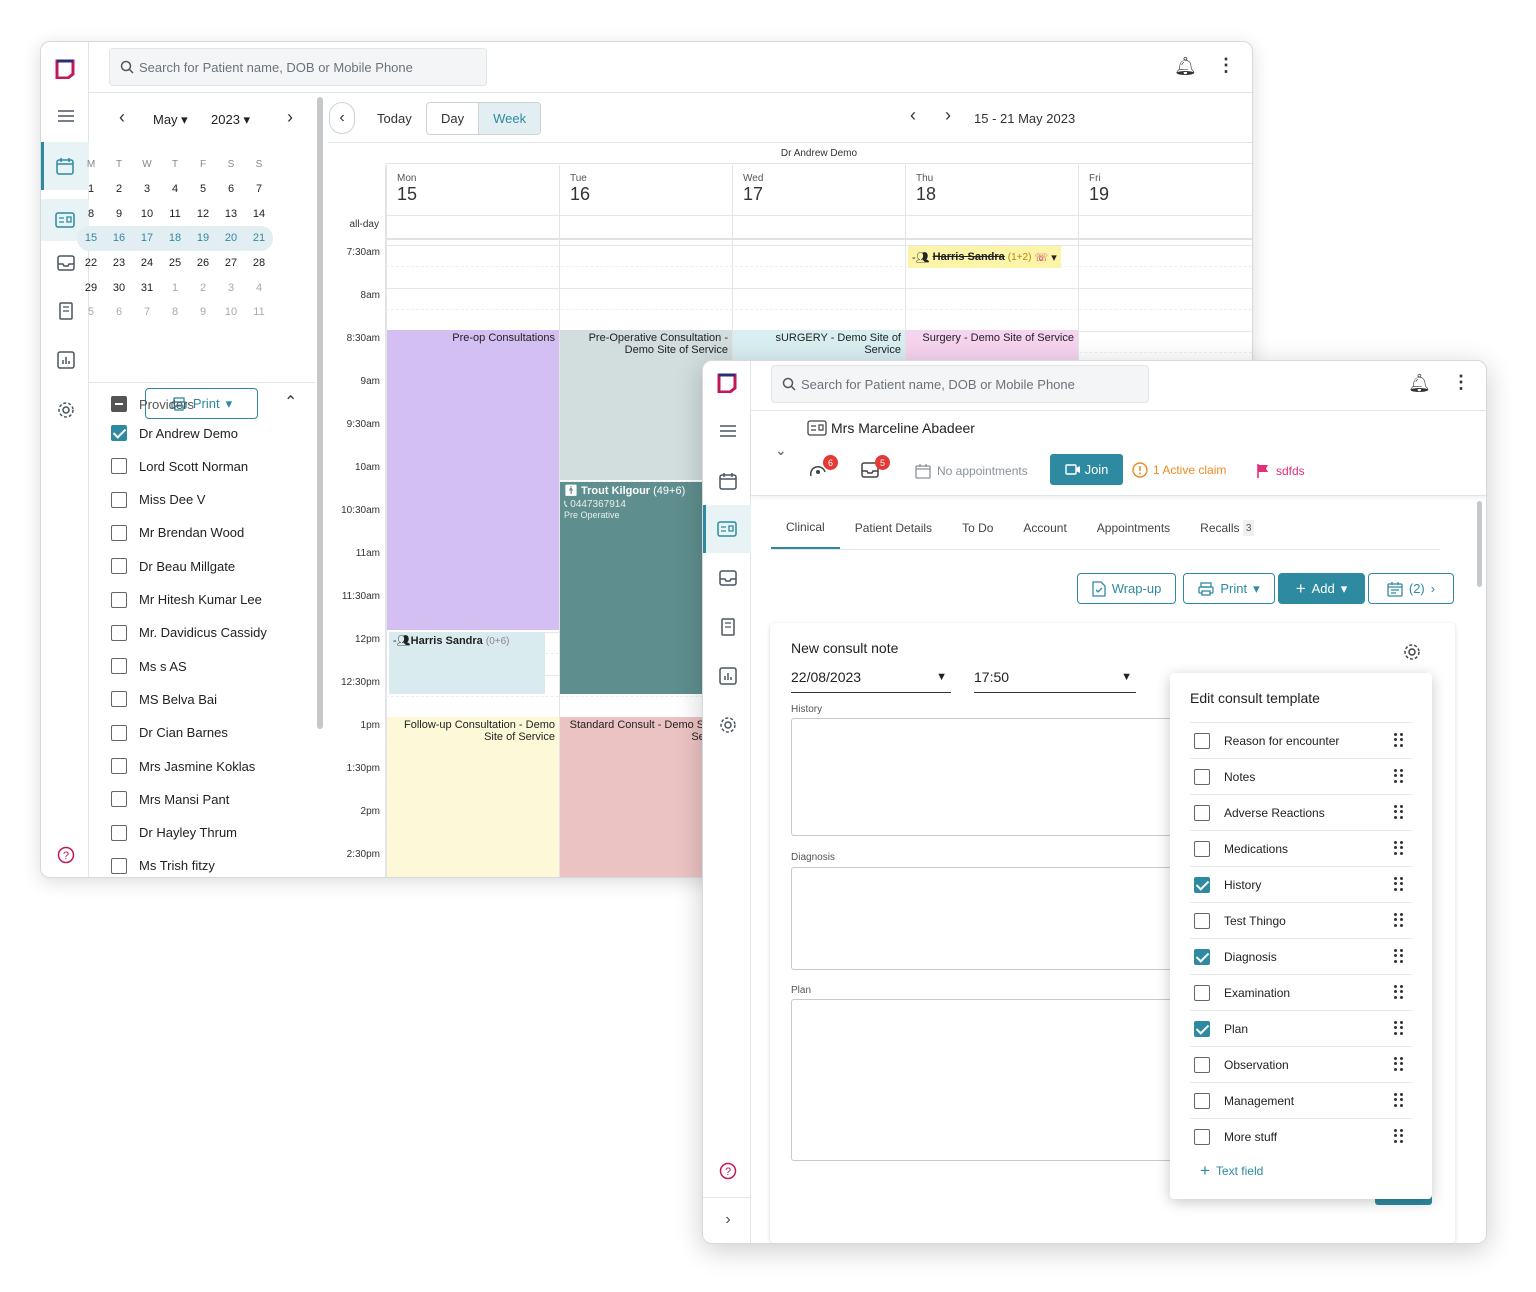  What do you see at coordinates (342, 118) in the screenshot?
I see `collapse-sidebar-button: ‹` at bounding box center [342, 118].